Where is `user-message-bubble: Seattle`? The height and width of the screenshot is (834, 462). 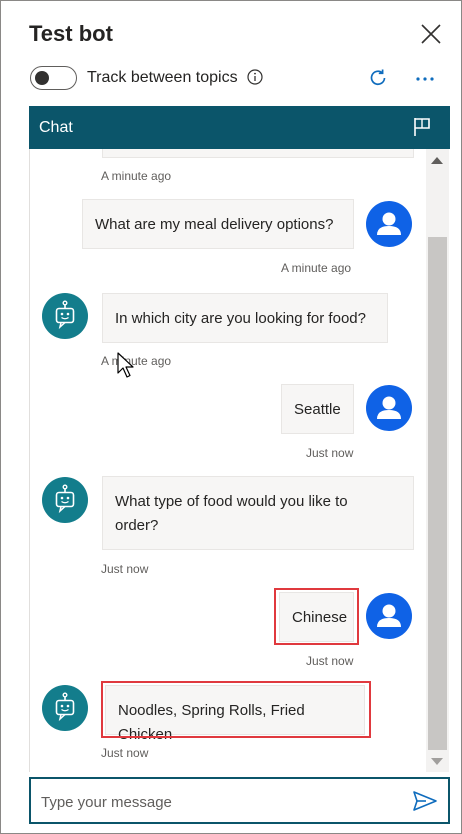
user-message-bubble: Seattle is located at coordinates (317, 409).